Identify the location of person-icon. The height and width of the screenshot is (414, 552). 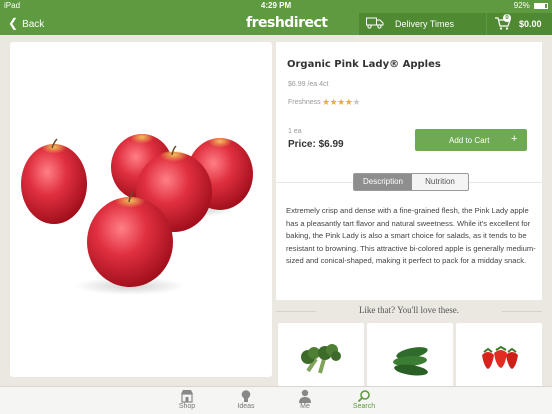
(305, 396).